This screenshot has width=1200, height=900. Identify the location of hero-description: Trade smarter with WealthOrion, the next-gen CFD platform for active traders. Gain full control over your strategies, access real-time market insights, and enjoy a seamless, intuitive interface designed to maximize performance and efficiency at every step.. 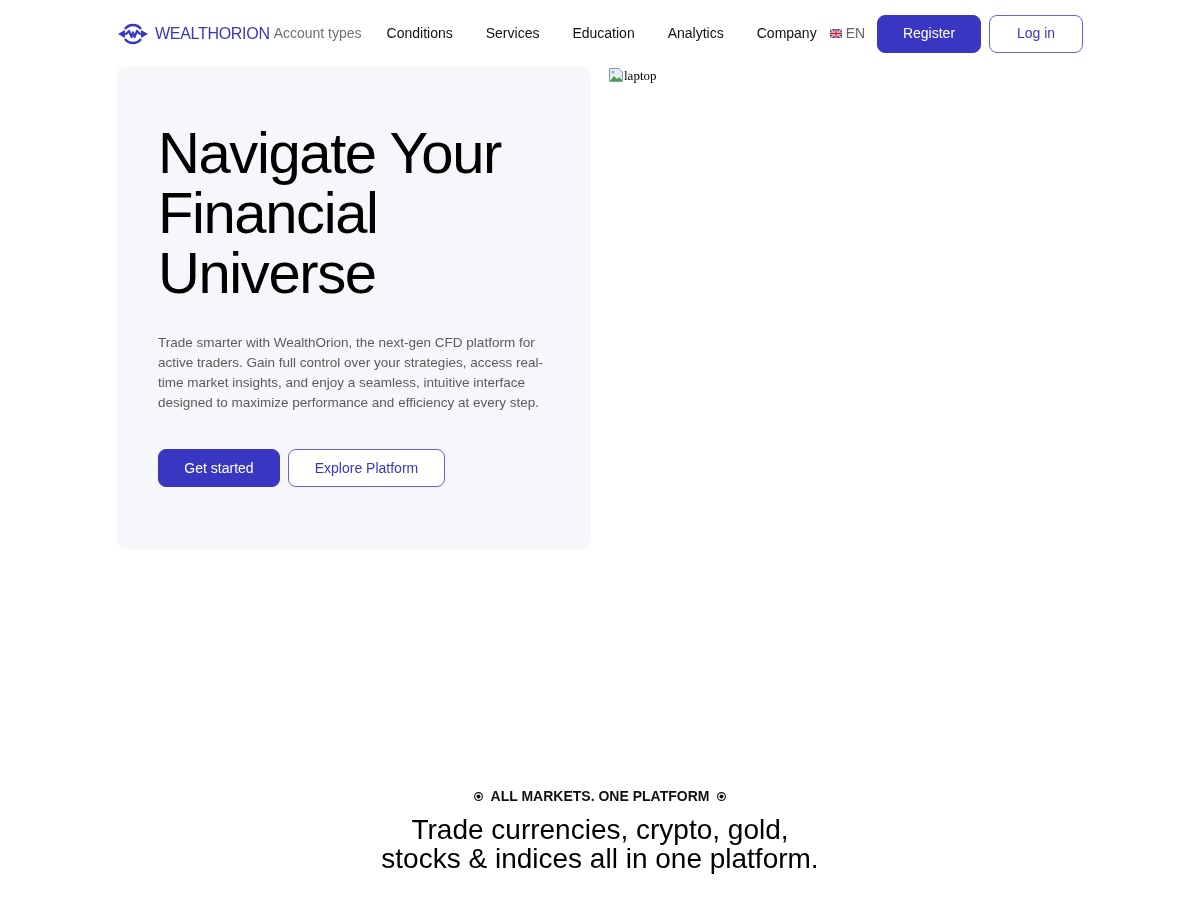
(351, 373).